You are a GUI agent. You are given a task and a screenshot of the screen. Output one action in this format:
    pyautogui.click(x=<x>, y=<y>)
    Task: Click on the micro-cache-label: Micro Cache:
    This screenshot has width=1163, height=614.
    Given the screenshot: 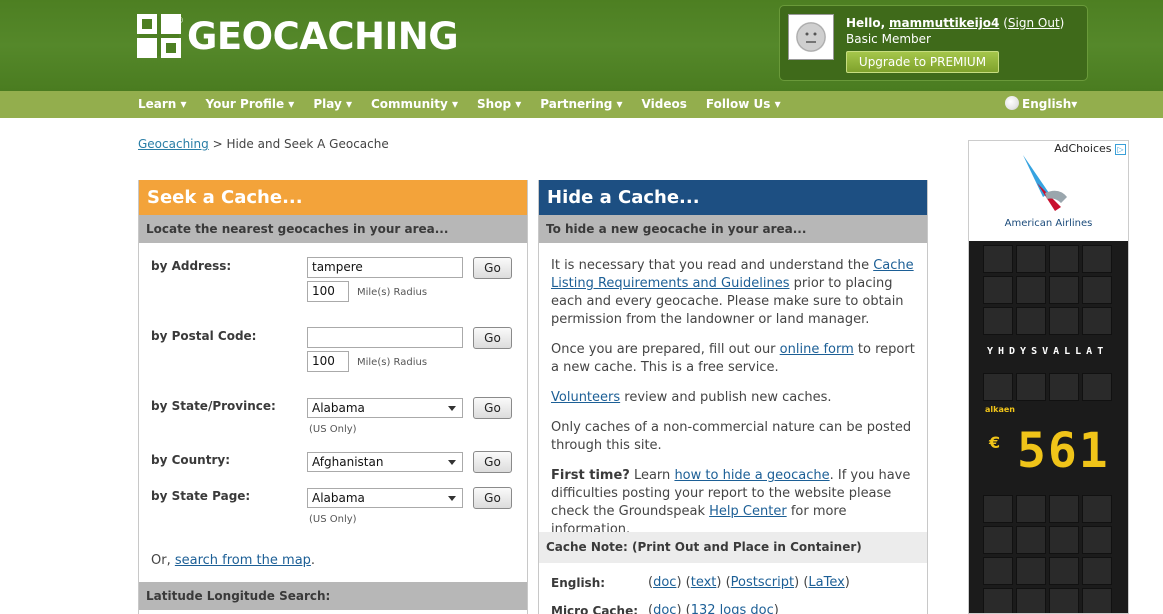 What is the action you would take?
    pyautogui.click(x=595, y=609)
    